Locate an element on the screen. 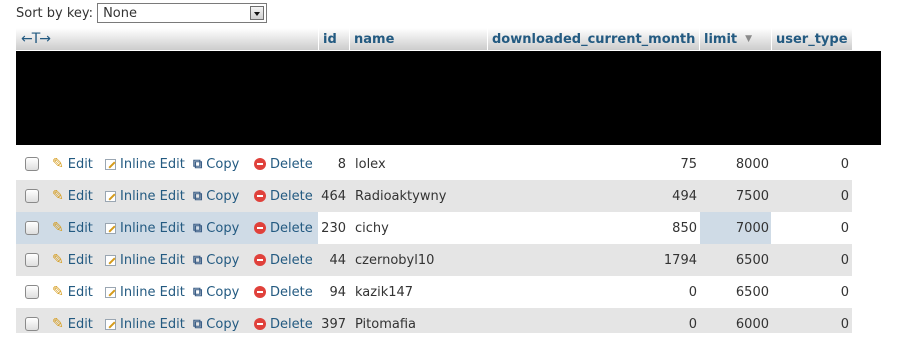 This screenshot has height=340, width=923. column-header-id: id is located at coordinates (334, 39).